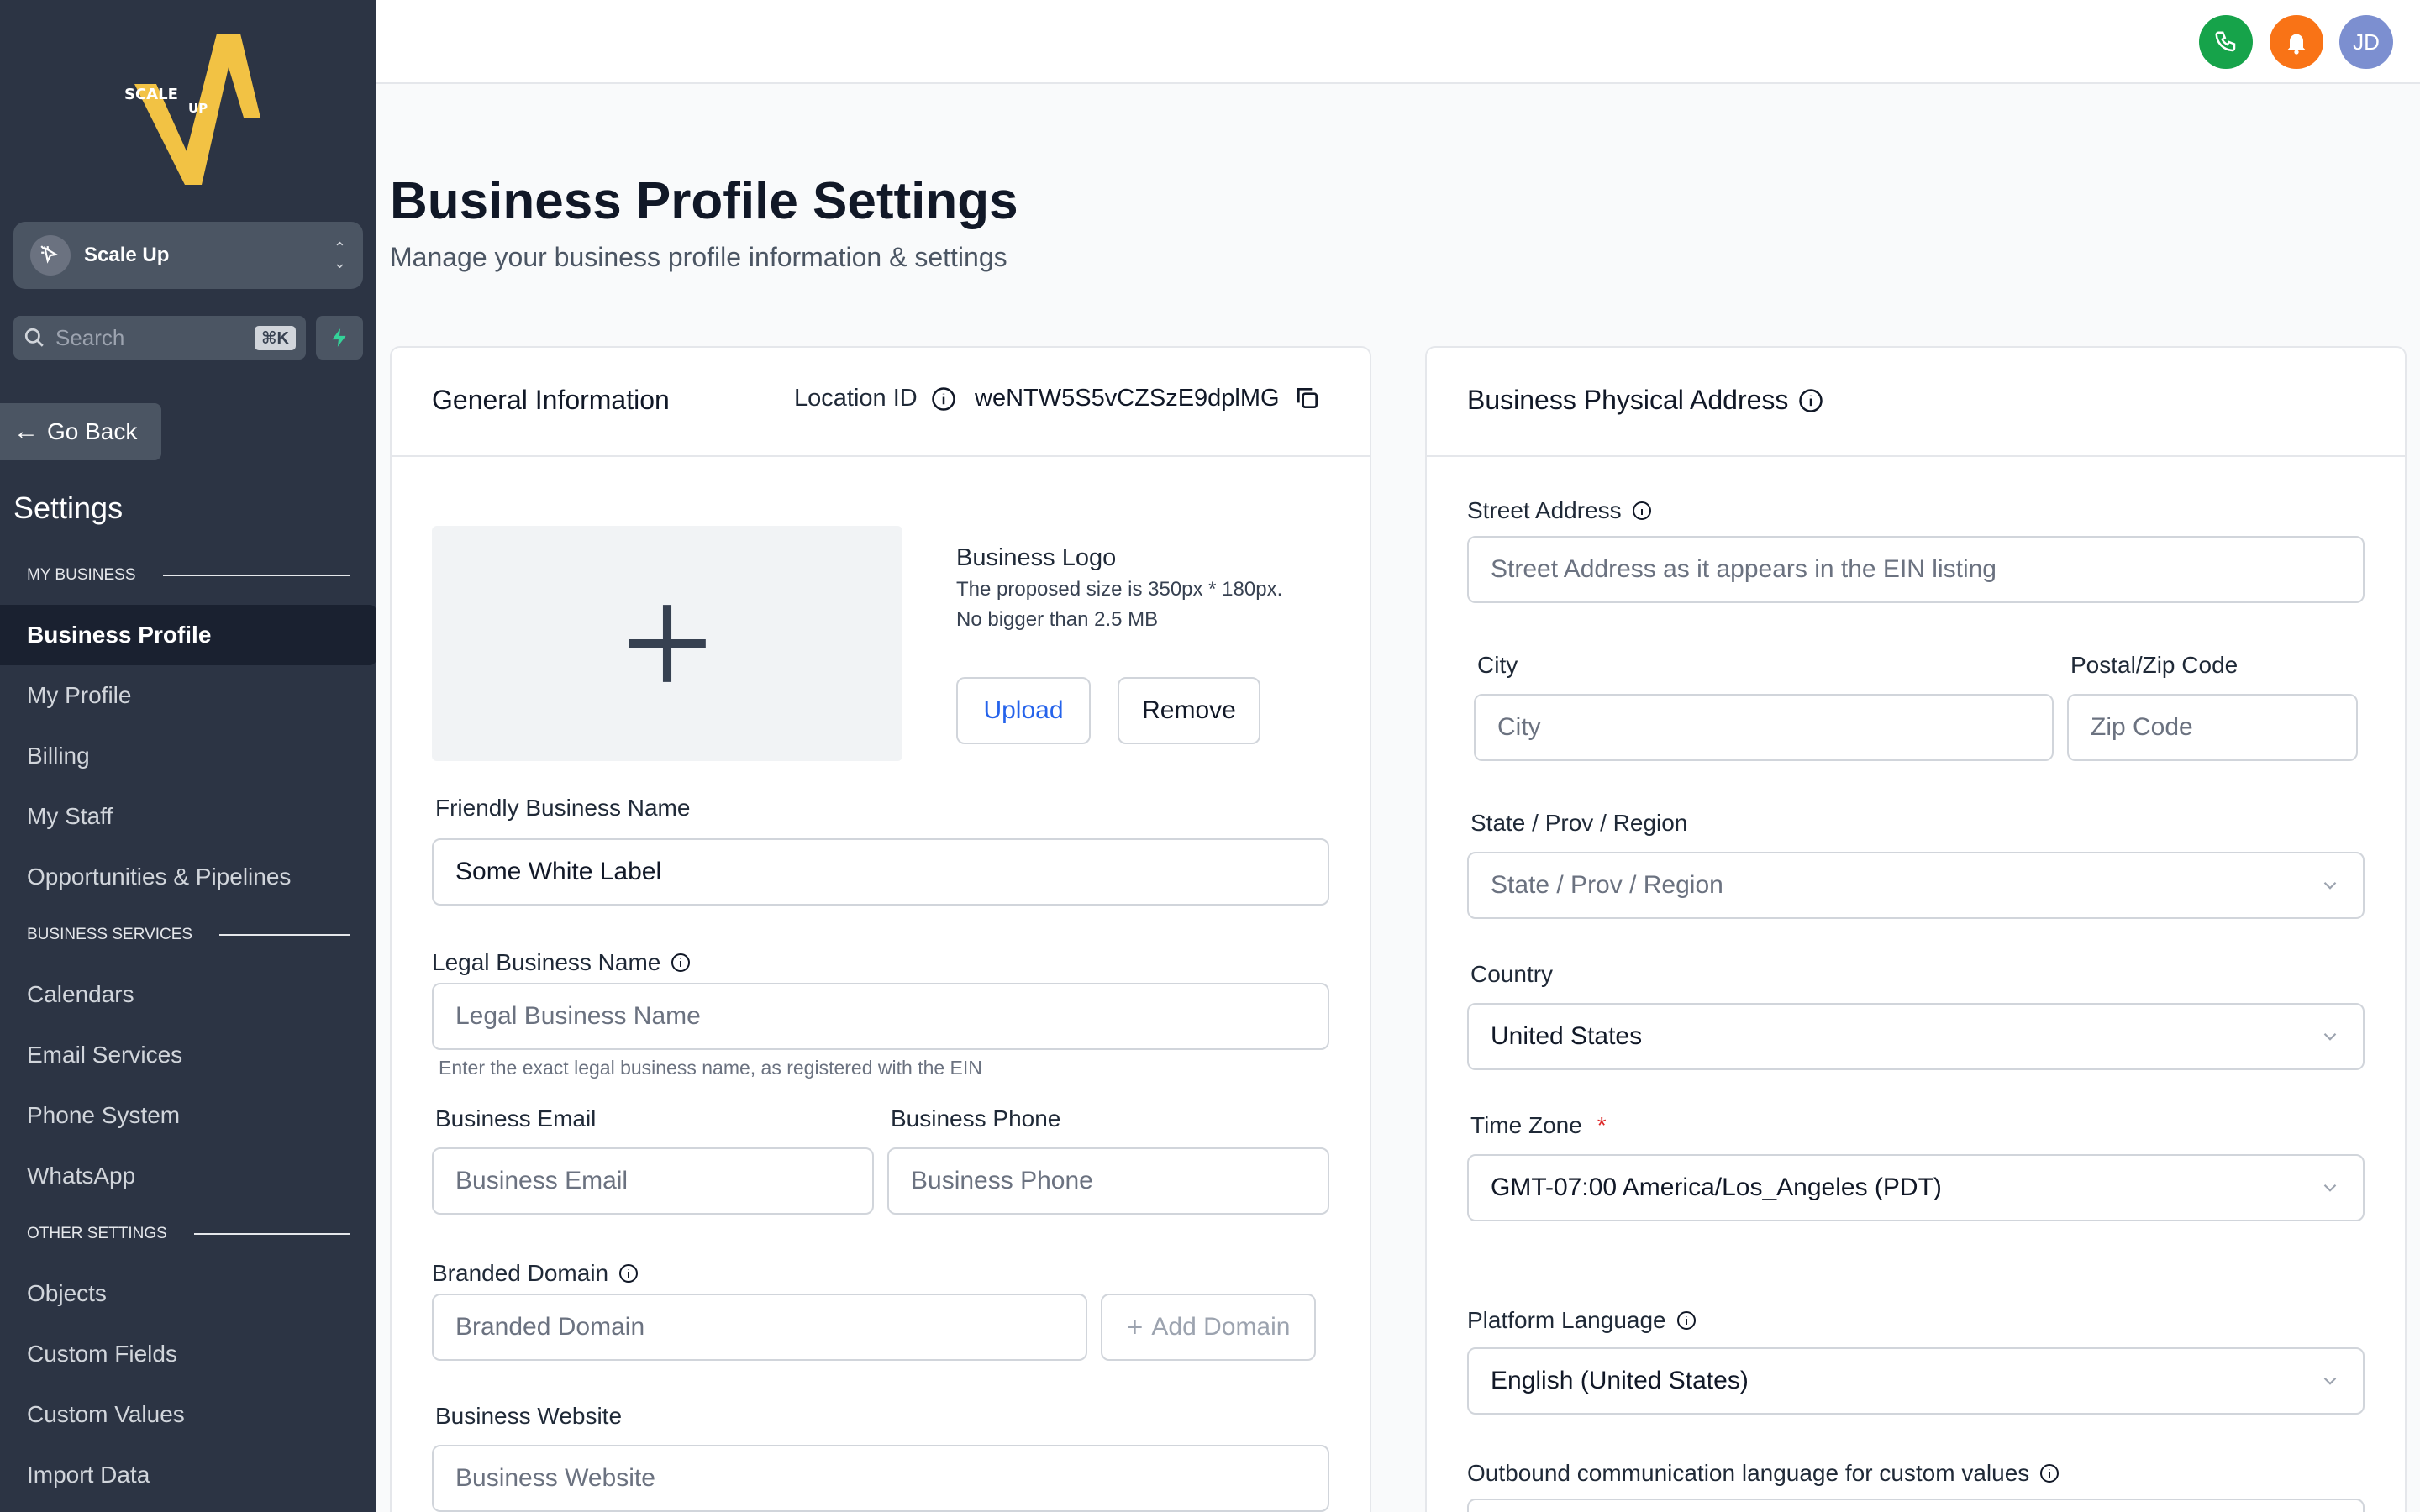 This screenshot has width=2420, height=1512. What do you see at coordinates (1498, 665) in the screenshot?
I see `city-label: City` at bounding box center [1498, 665].